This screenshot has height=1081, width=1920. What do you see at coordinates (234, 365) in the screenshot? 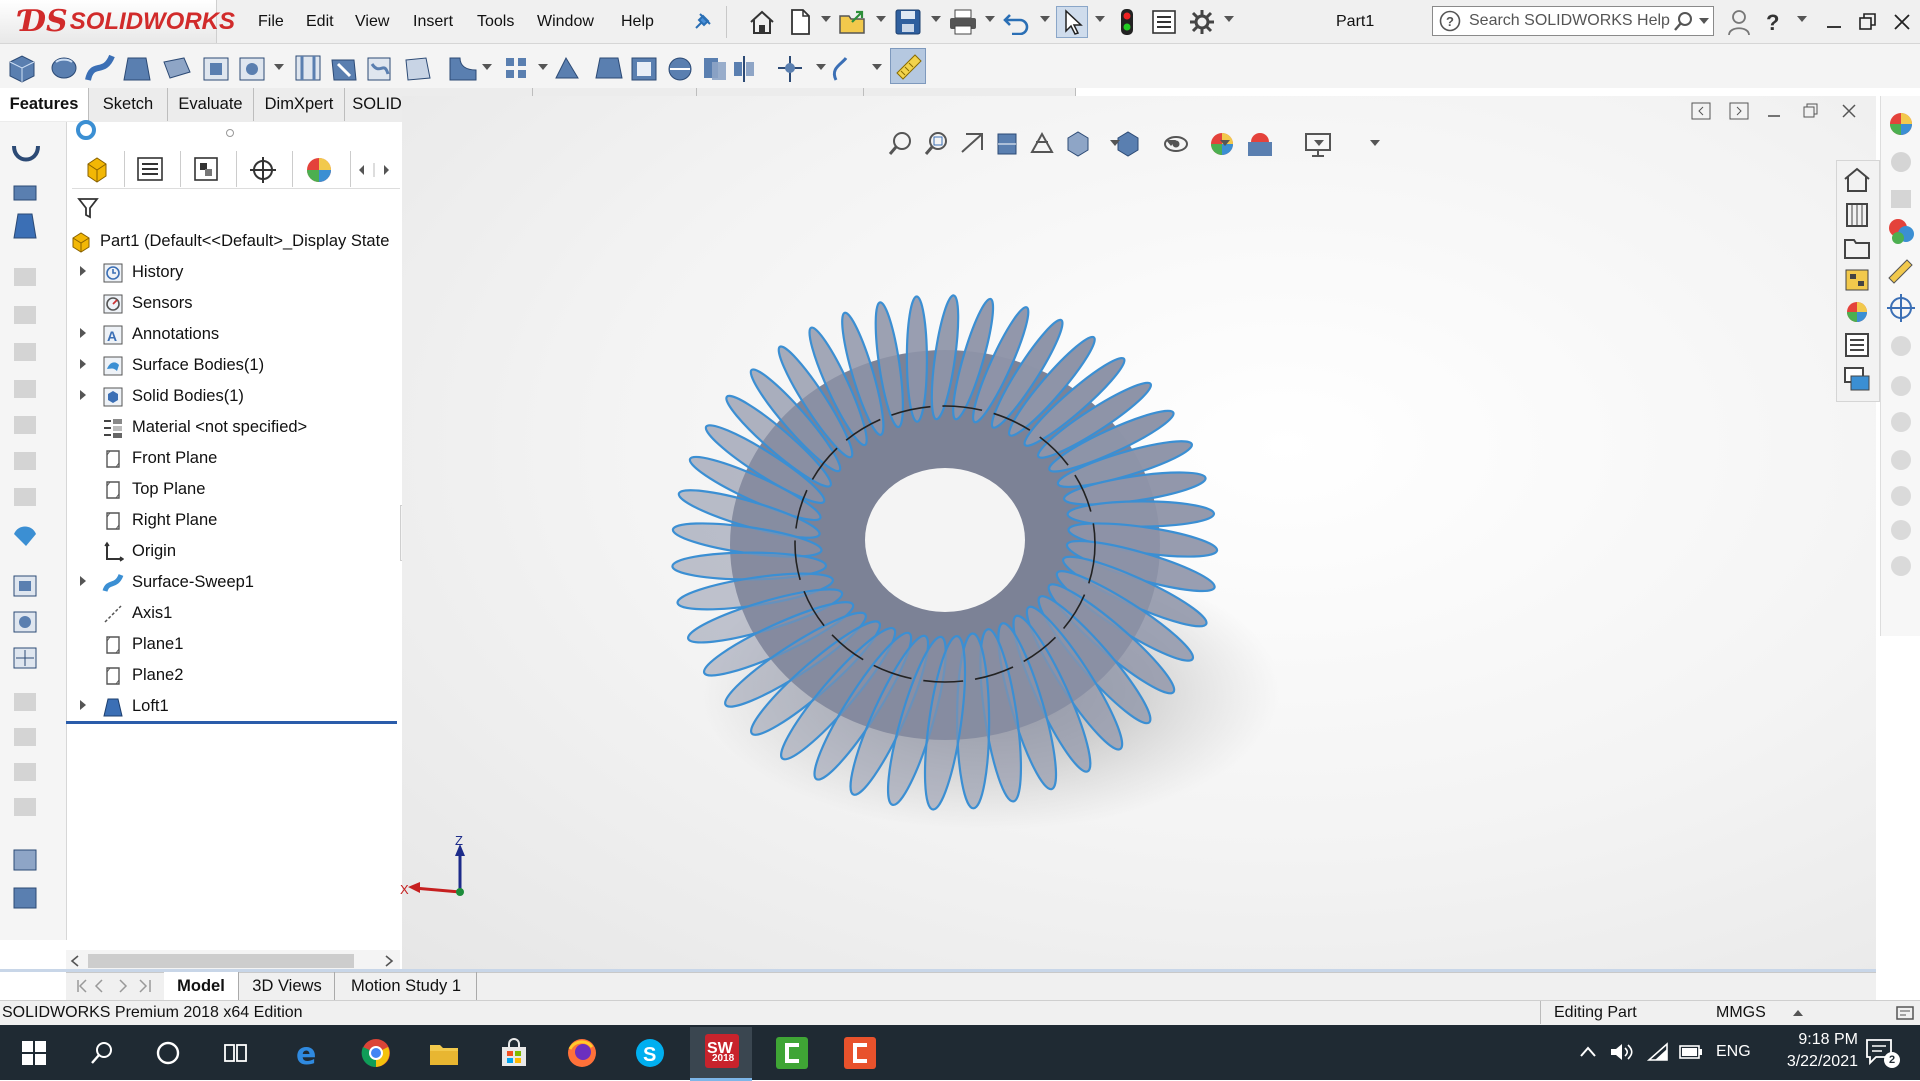
I see `tree-item-surface-bodies: Surface Bodies(1)` at bounding box center [234, 365].